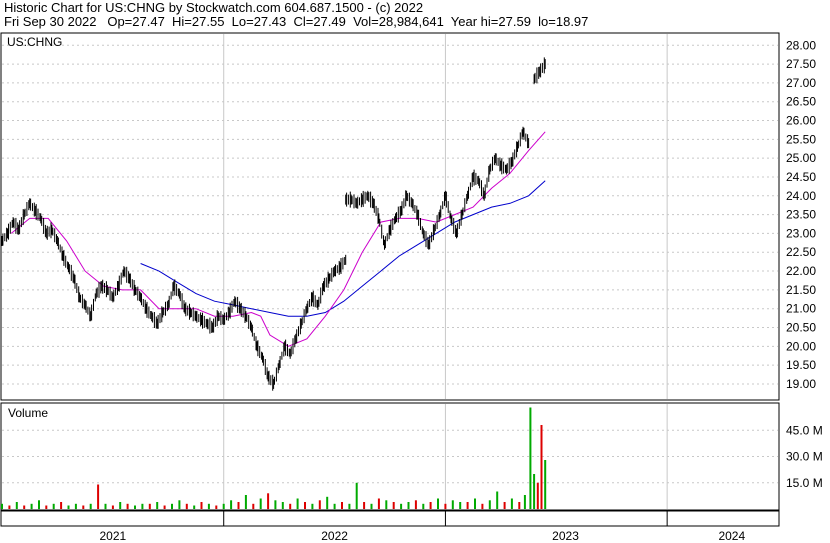  I want to click on price-tick-label: 27.00, so click(801, 83).